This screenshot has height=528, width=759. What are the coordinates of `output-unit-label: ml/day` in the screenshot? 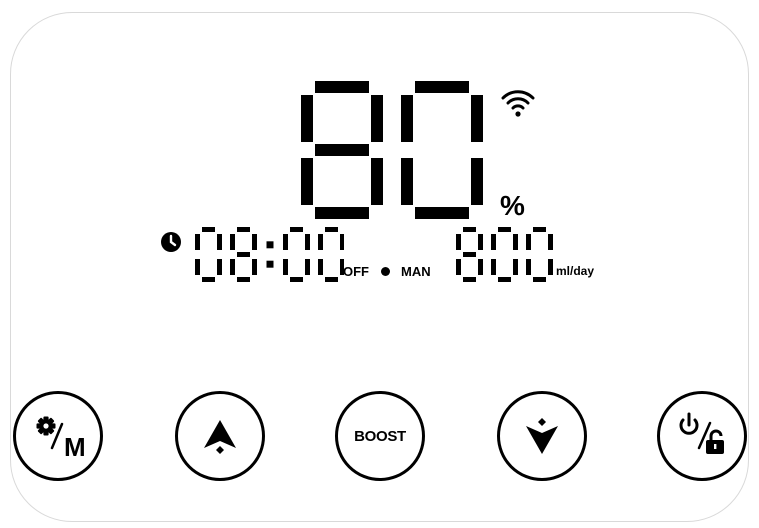 It's located at (575, 271).